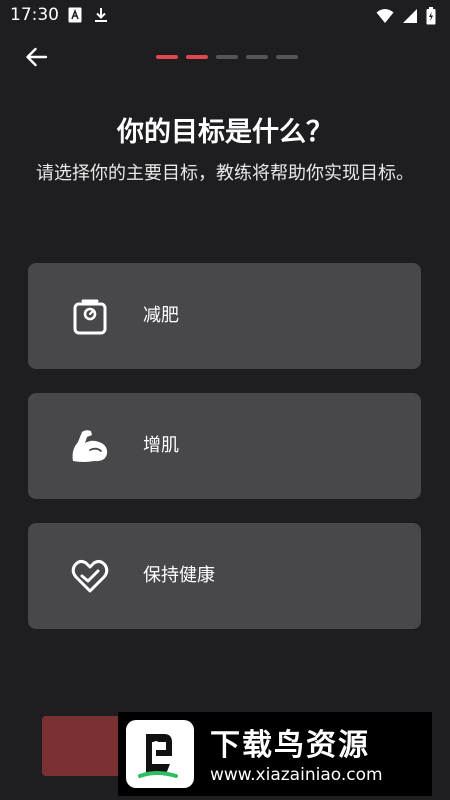 The width and height of the screenshot is (450, 800). I want to click on watermark-url: www.xiazainiao.com, so click(296, 775).